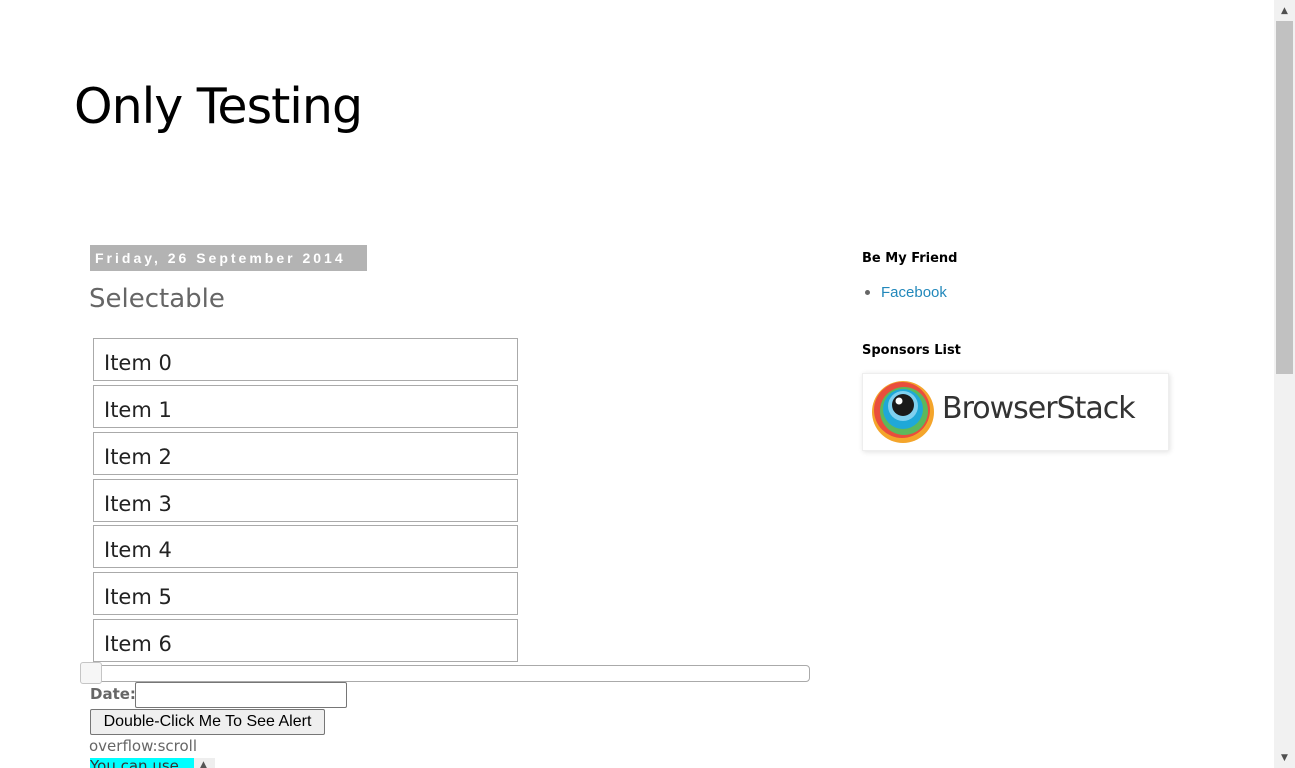 Image resolution: width=1295 pixels, height=768 pixels. Describe the element at coordinates (910, 258) in the screenshot. I see `friend-widget-title: Be My Friend` at that location.